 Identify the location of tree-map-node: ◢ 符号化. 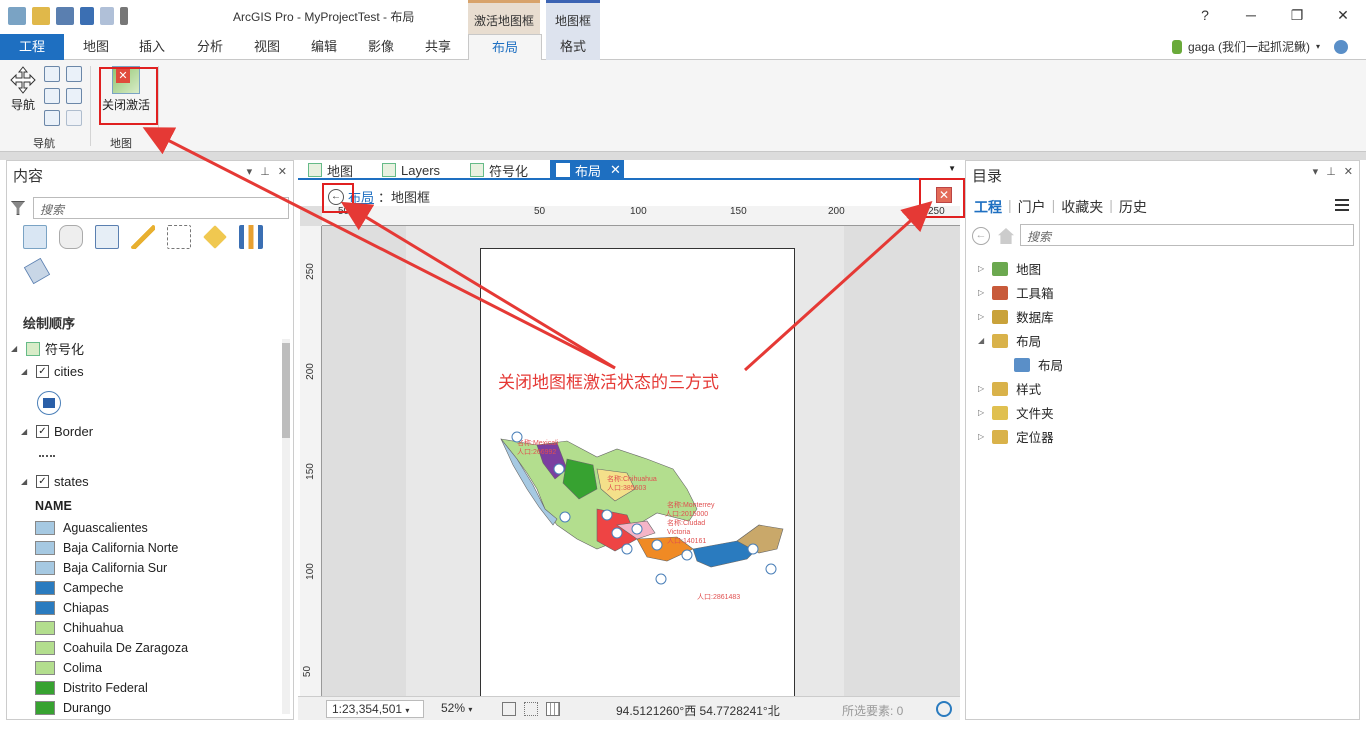
(47, 348).